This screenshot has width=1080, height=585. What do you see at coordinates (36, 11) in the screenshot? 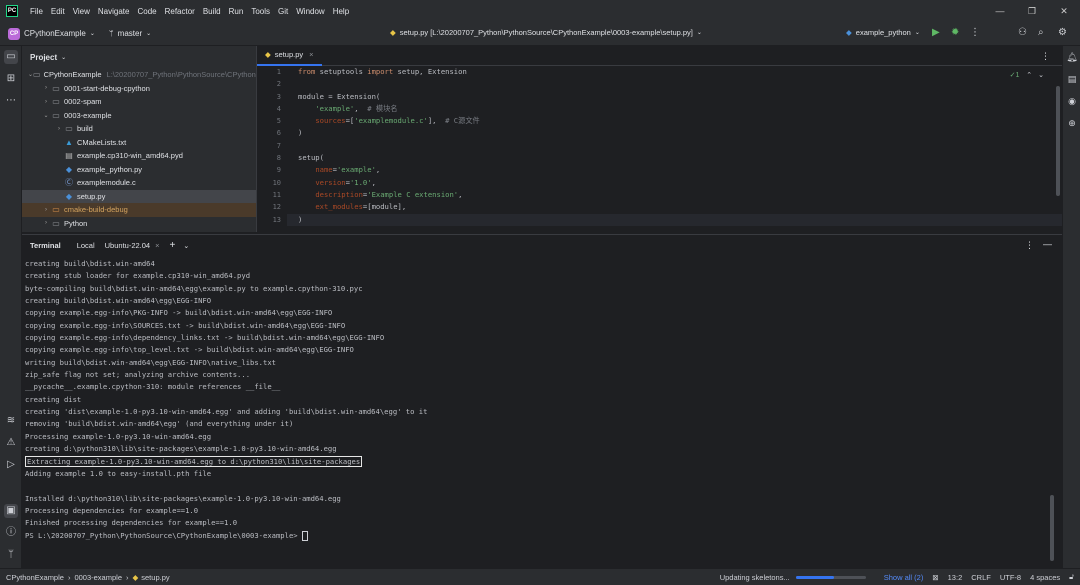
I see `menu-file: File` at bounding box center [36, 11].